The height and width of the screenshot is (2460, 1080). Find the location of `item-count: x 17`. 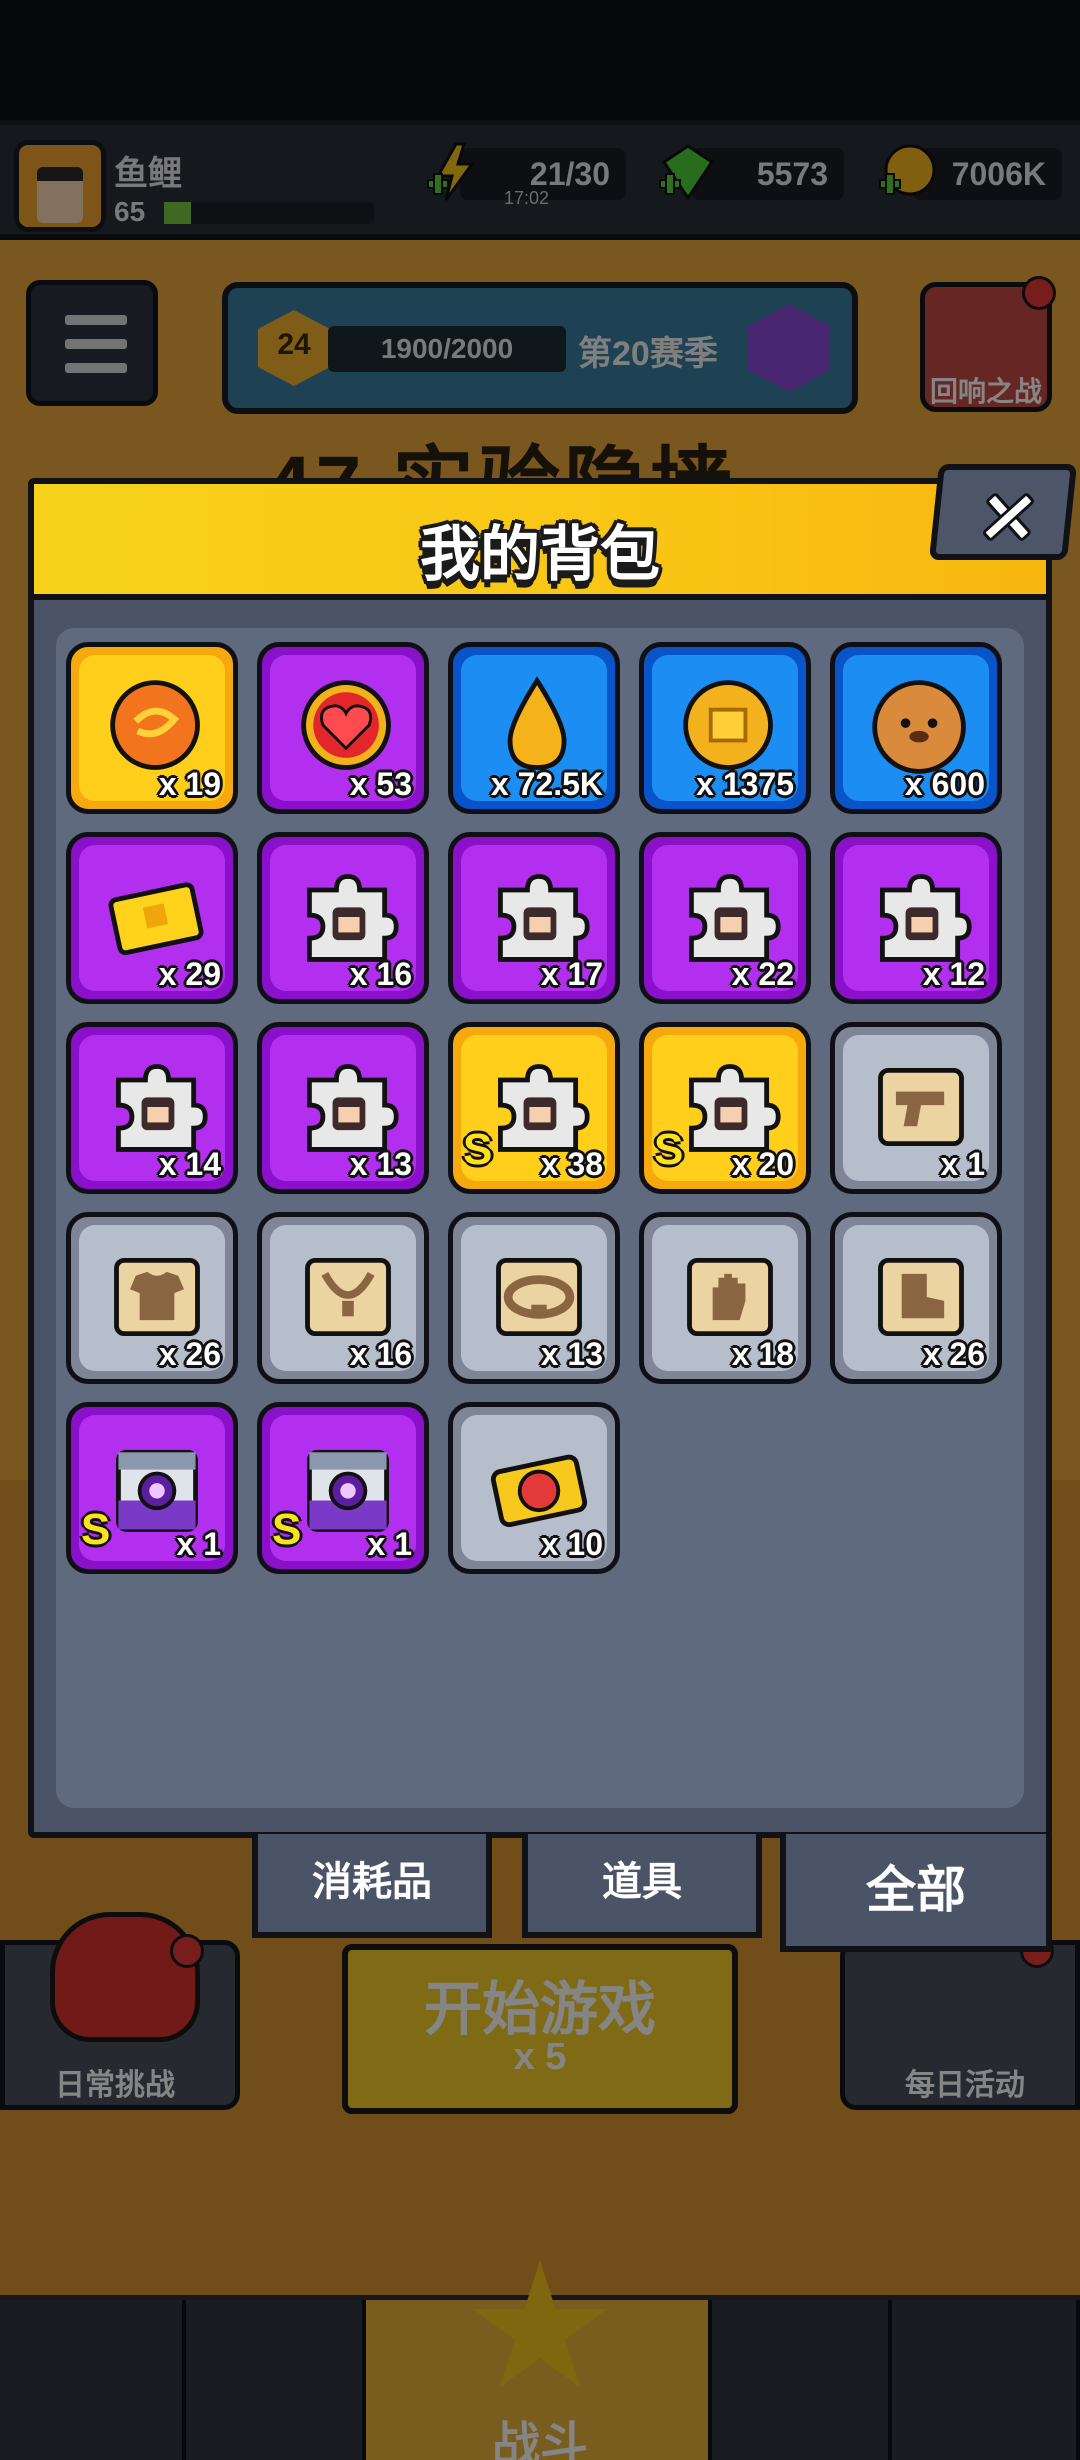

item-count: x 17 is located at coordinates (571, 974).